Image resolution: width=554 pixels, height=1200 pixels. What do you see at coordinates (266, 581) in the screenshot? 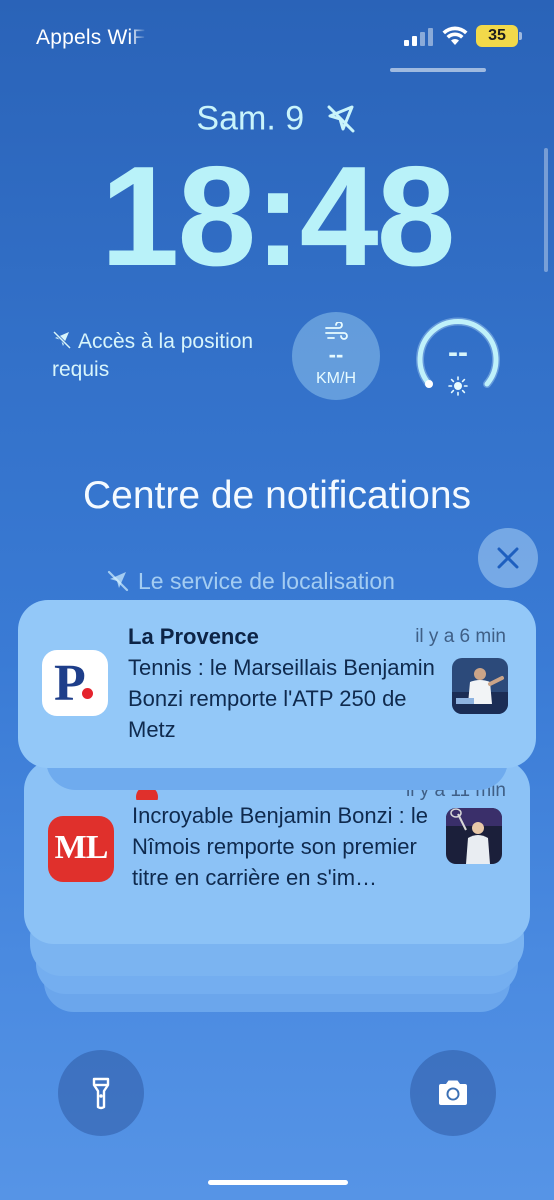
I see `location-service-text: Le service de localisation` at bounding box center [266, 581].